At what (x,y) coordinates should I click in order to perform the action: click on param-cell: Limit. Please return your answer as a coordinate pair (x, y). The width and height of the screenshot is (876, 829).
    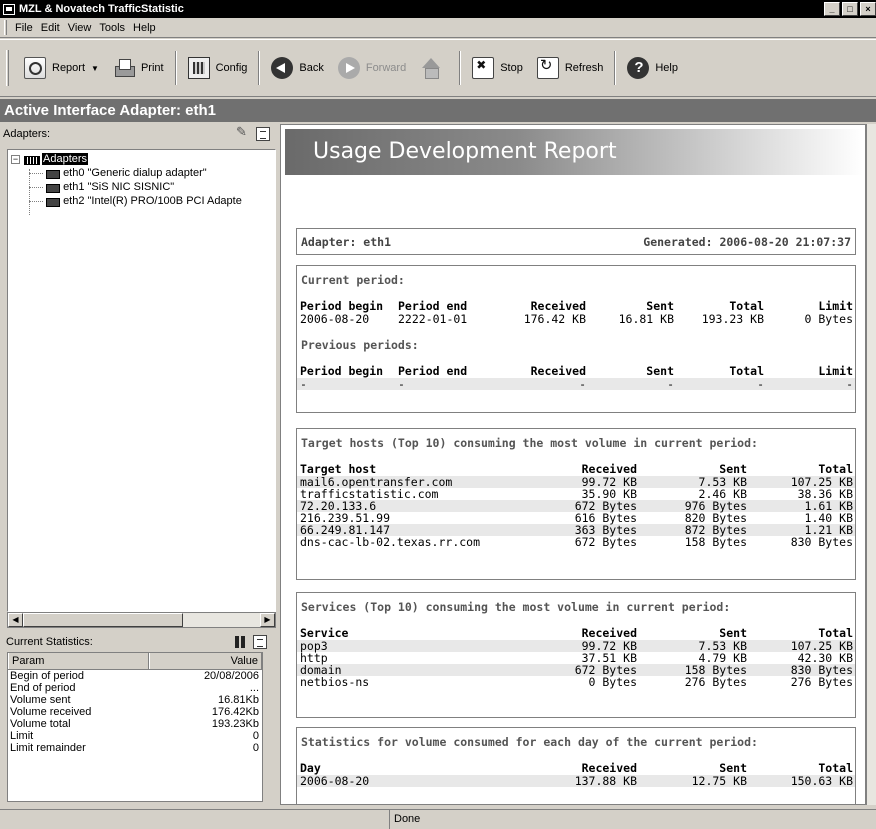
    Looking at the image, I should click on (22, 736).